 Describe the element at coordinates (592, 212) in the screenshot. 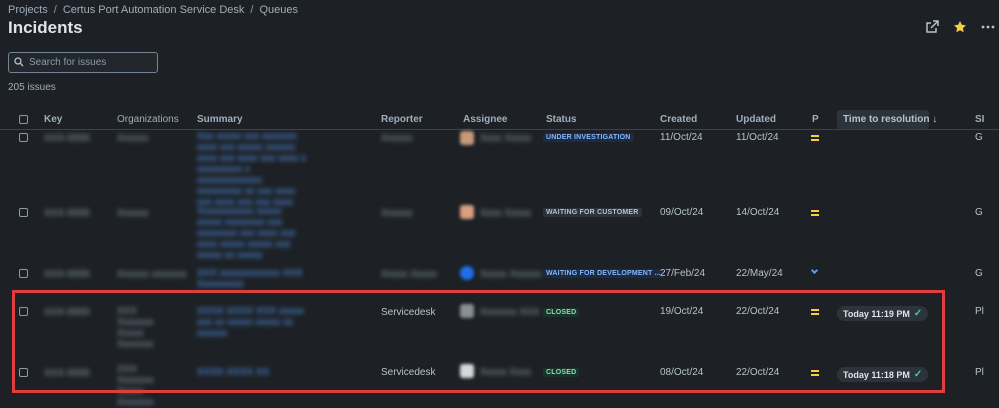

I see `status-badge: WAITING FOR CUSTOMER` at that location.